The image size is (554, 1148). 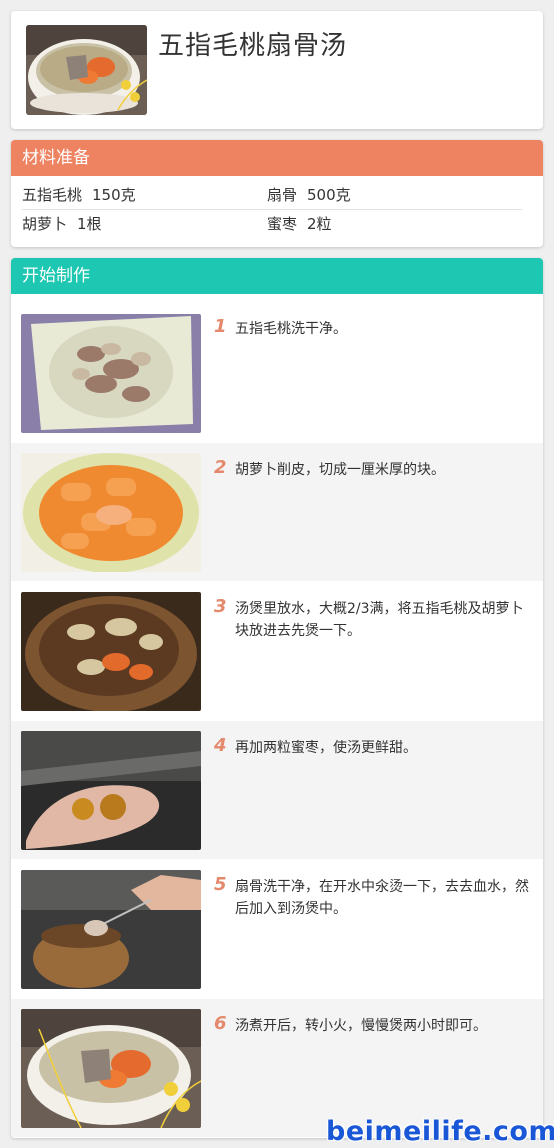 What do you see at coordinates (277, 158) in the screenshot?
I see `ingredients-header: 材料准备` at bounding box center [277, 158].